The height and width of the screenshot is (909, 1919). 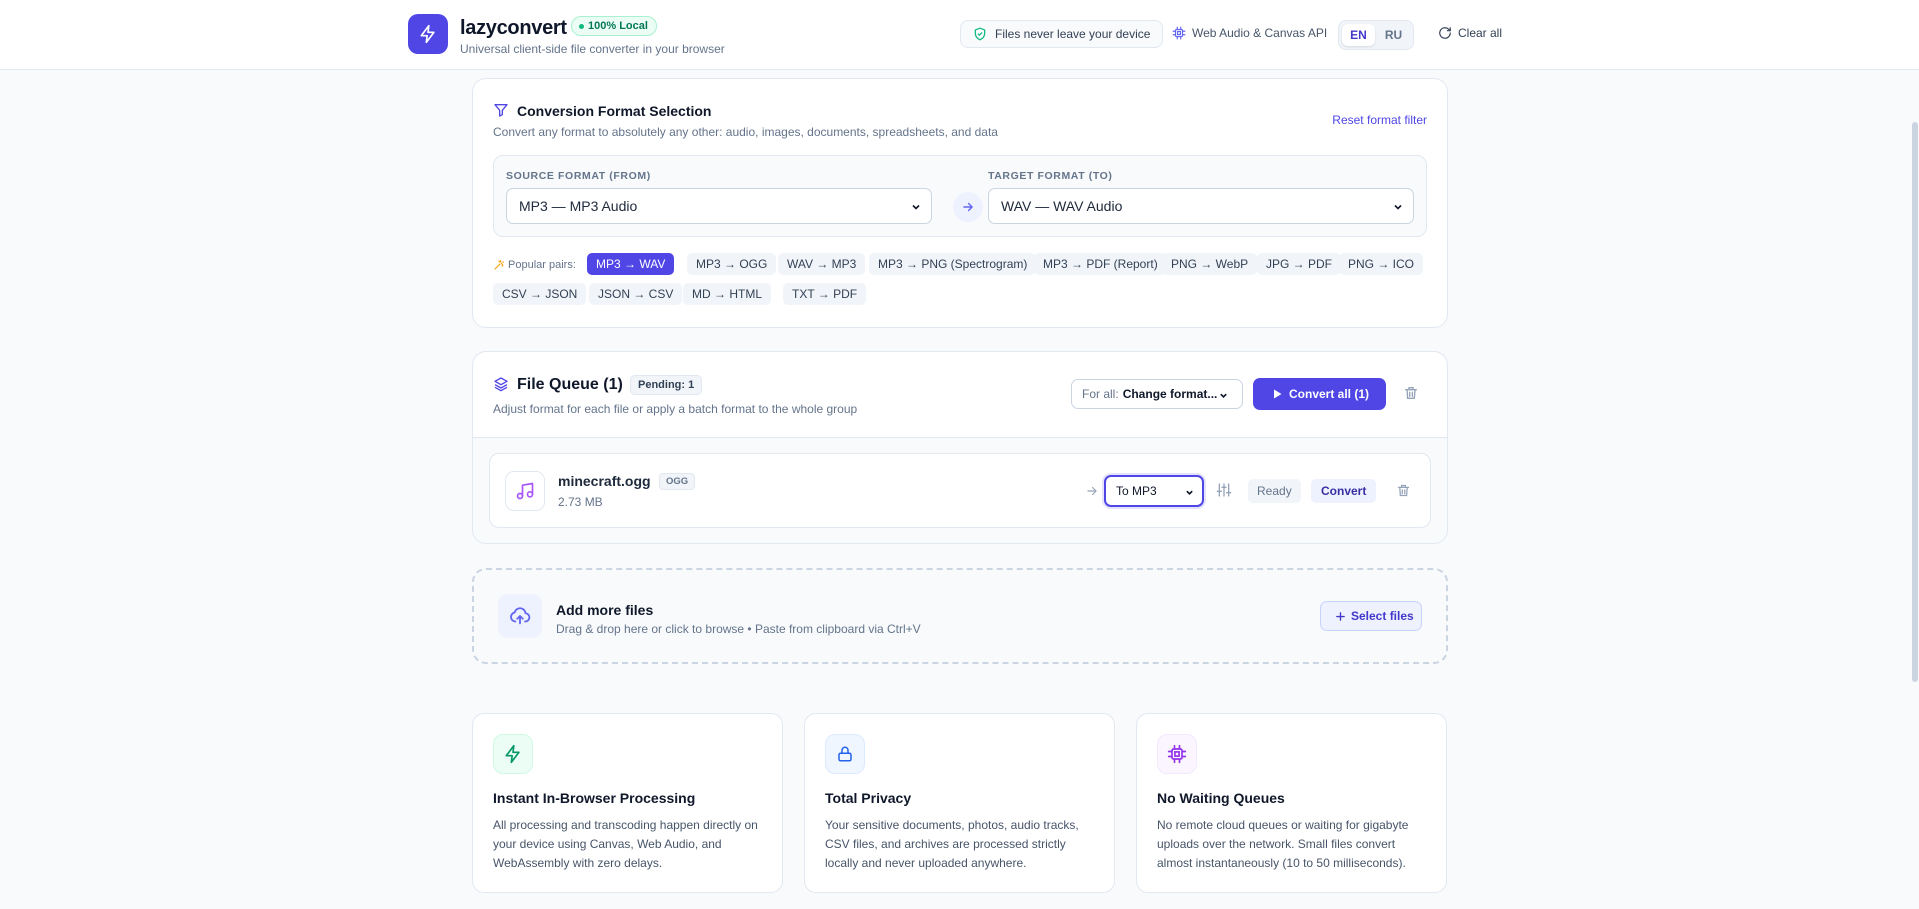 What do you see at coordinates (1915, 402) in the screenshot?
I see `page-scrollbar` at bounding box center [1915, 402].